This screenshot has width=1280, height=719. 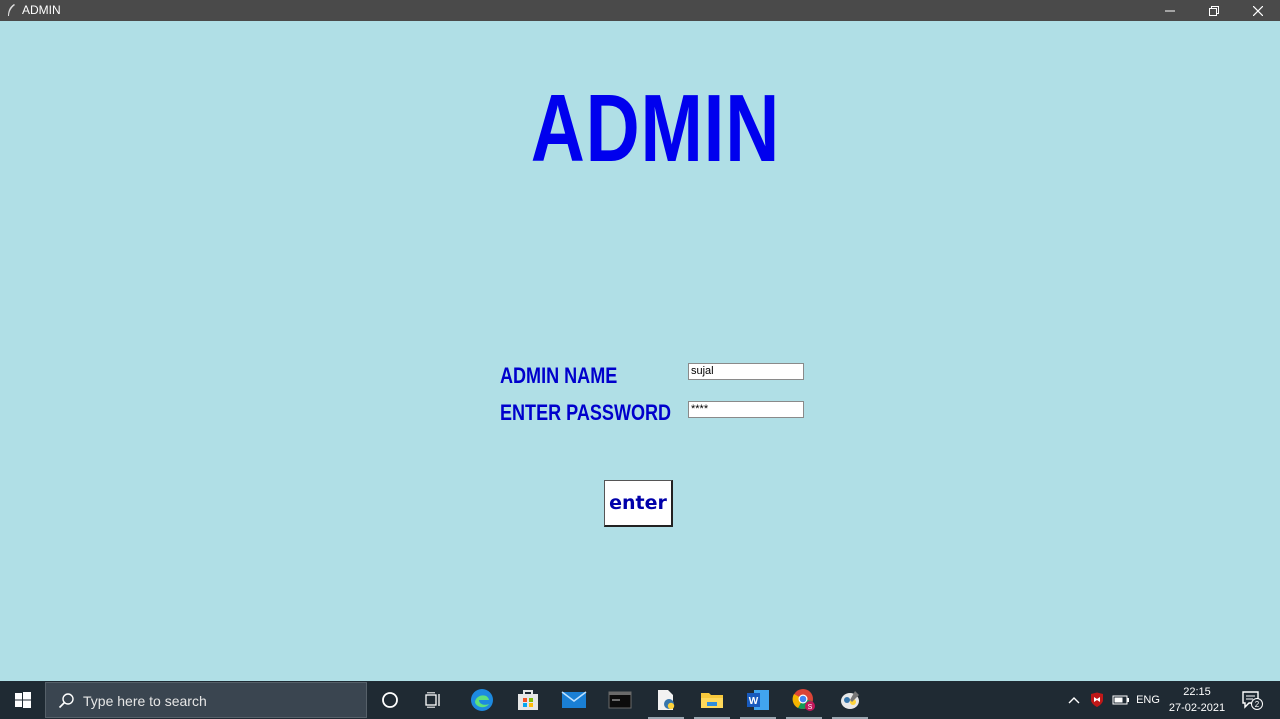 What do you see at coordinates (754, 701) in the screenshot?
I see `svg-text: W` at bounding box center [754, 701].